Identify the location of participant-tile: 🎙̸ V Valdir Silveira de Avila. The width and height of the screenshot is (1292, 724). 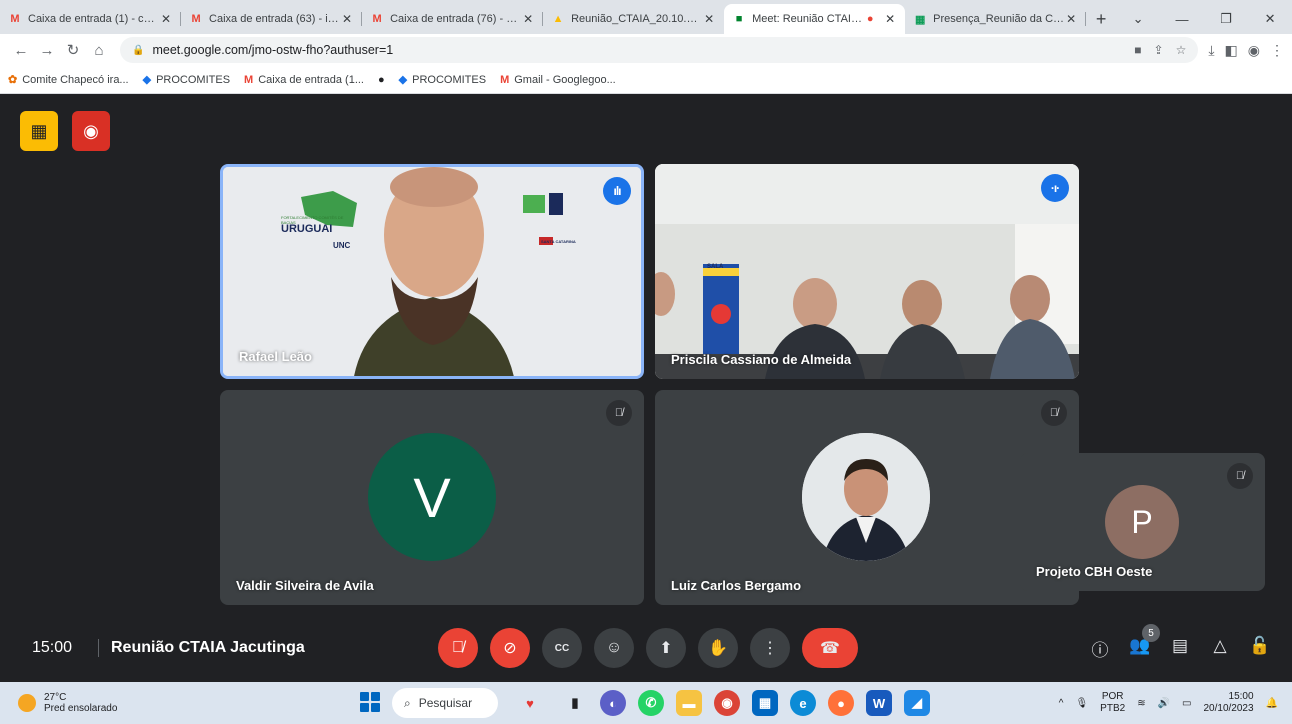
(432, 497).